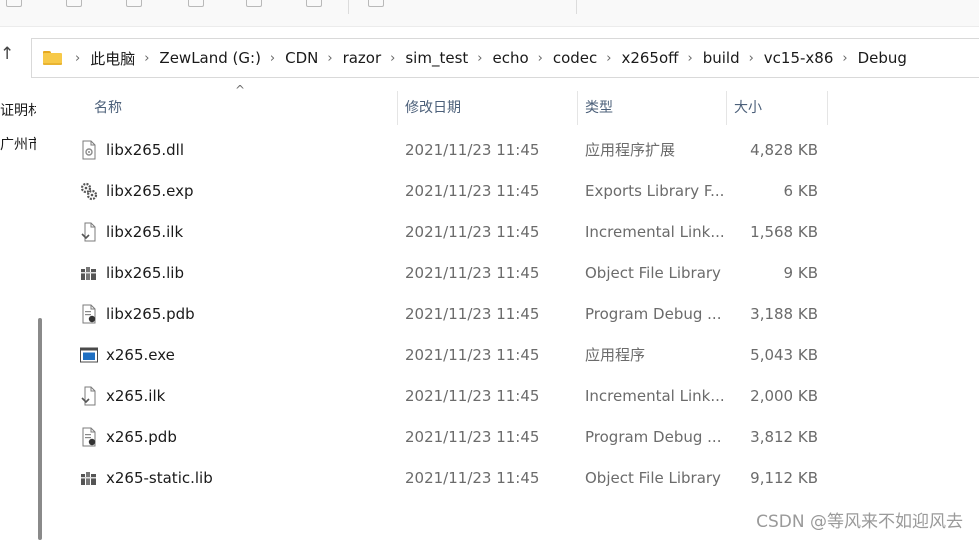  Describe the element at coordinates (141, 437) in the screenshot. I see `file-name: x265.pdb` at that location.